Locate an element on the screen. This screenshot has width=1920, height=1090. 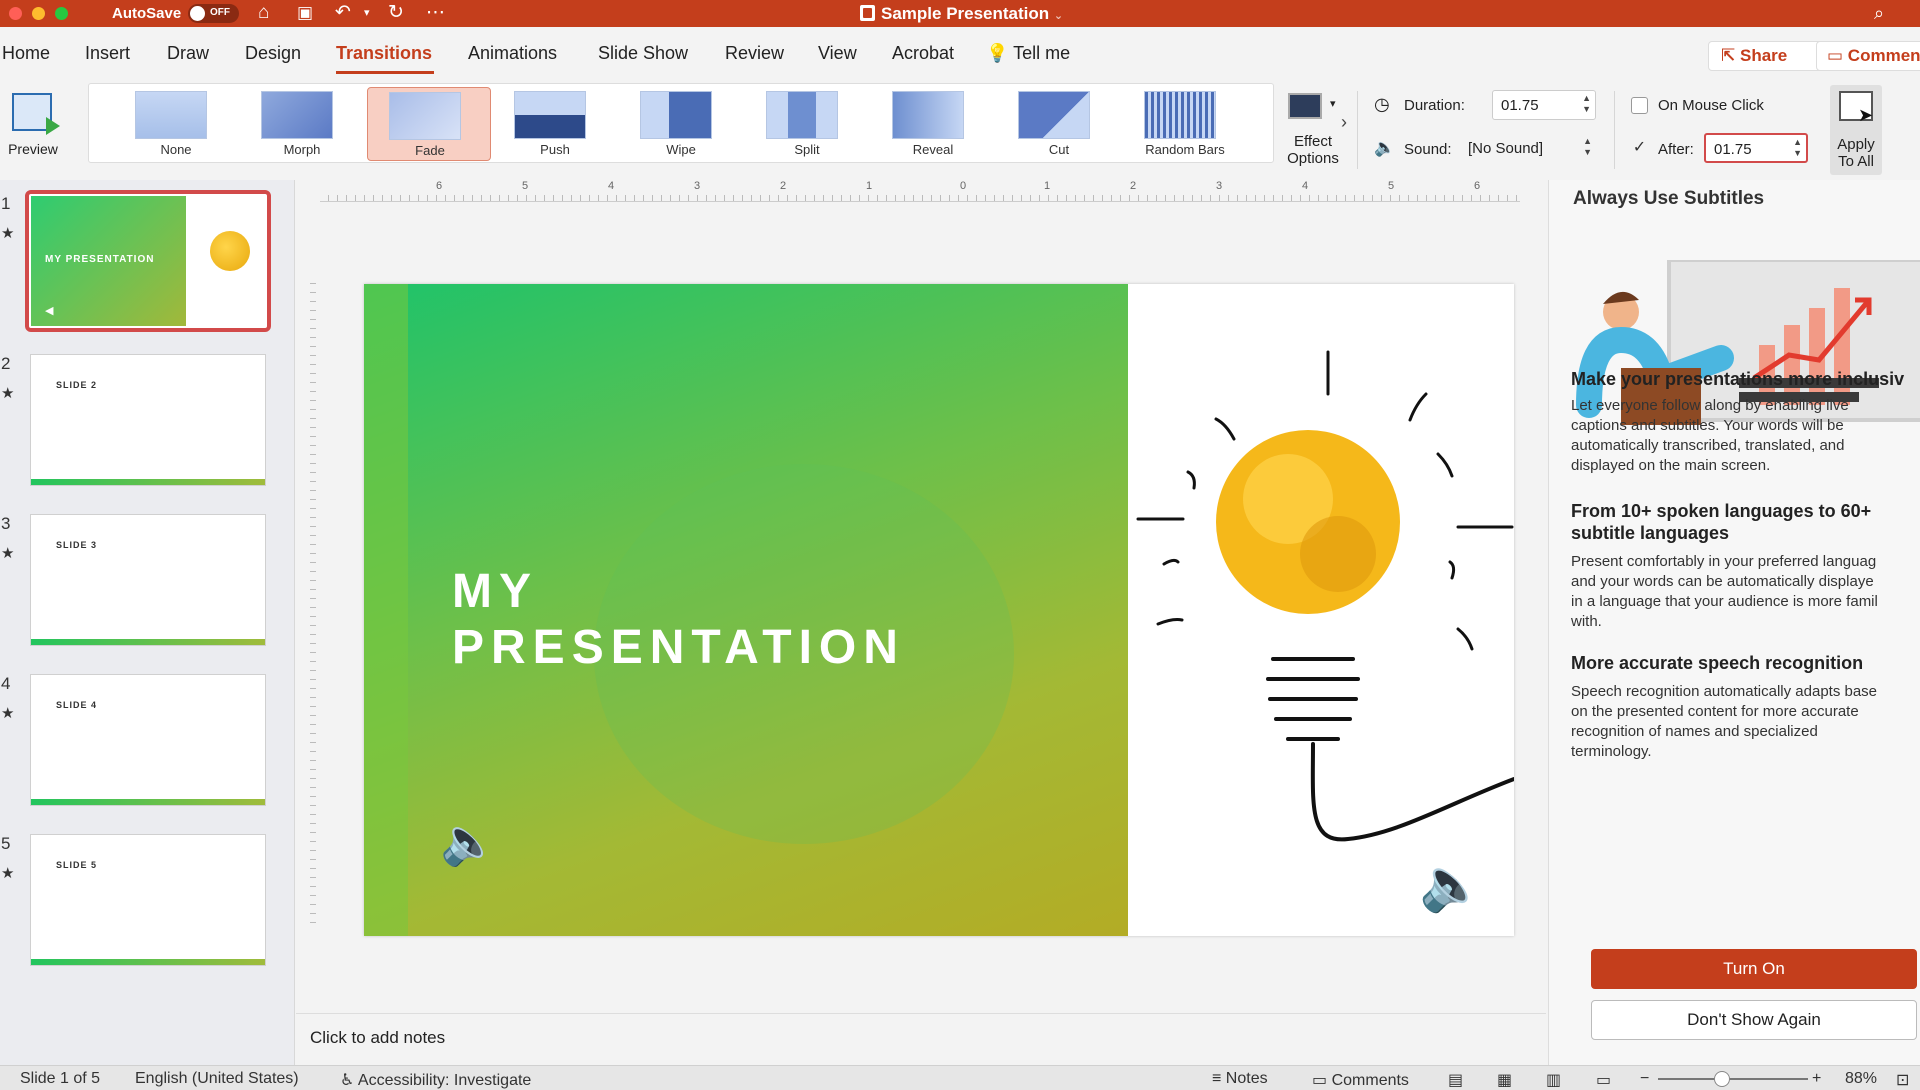
gallery-next-icon: › is located at coordinates (1344, 122).